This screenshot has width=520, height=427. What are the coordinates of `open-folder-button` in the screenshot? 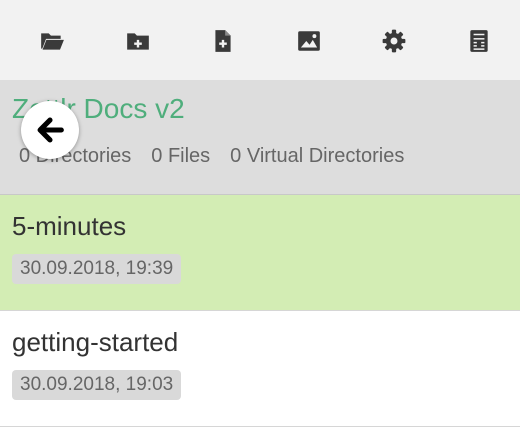 It's located at (52, 41).